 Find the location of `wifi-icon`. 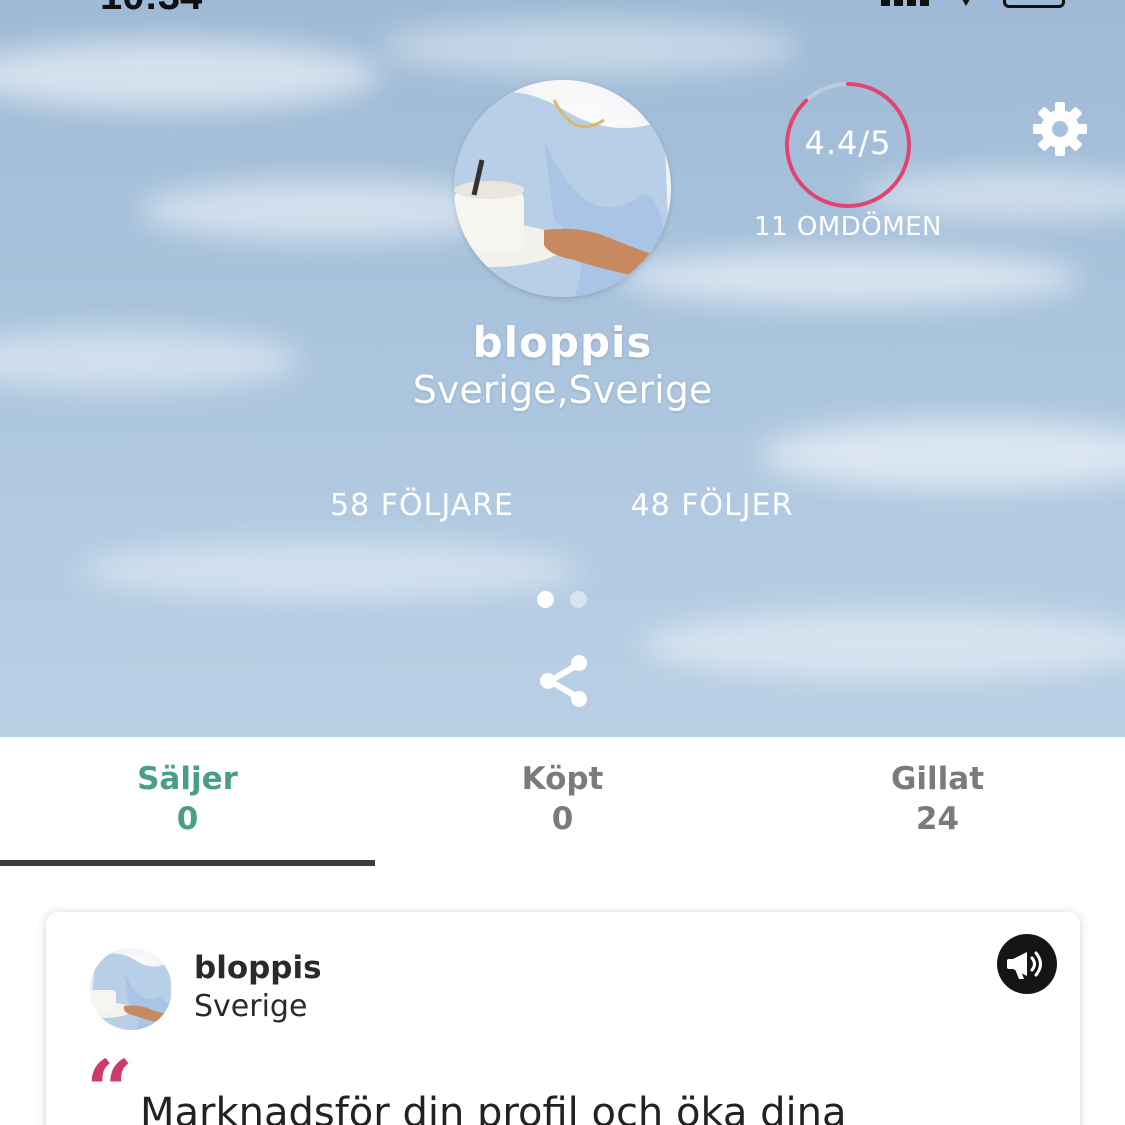

wifi-icon is located at coordinates (966, 3).